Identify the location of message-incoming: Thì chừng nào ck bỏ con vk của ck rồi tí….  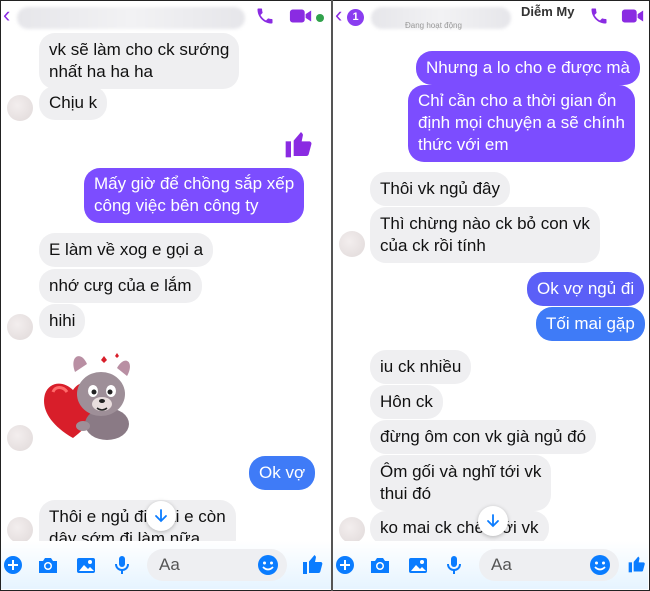
(485, 235).